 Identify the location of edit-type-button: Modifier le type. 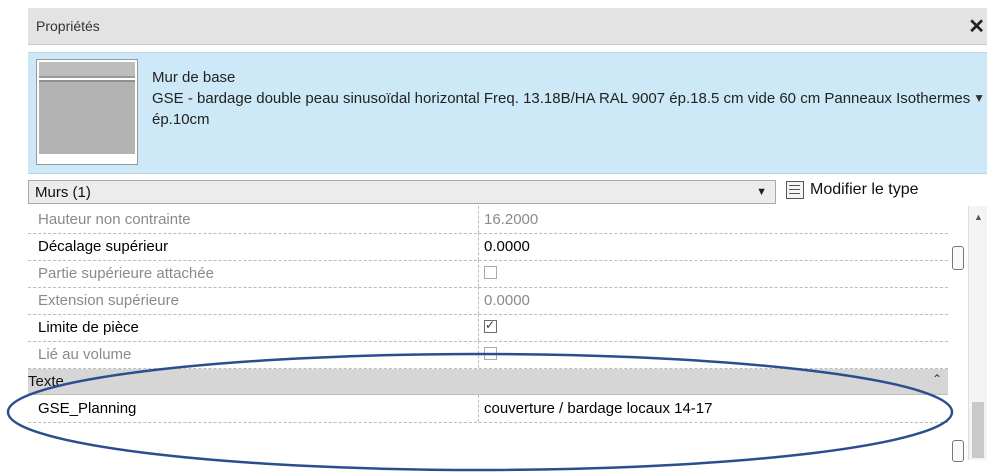
(886, 191).